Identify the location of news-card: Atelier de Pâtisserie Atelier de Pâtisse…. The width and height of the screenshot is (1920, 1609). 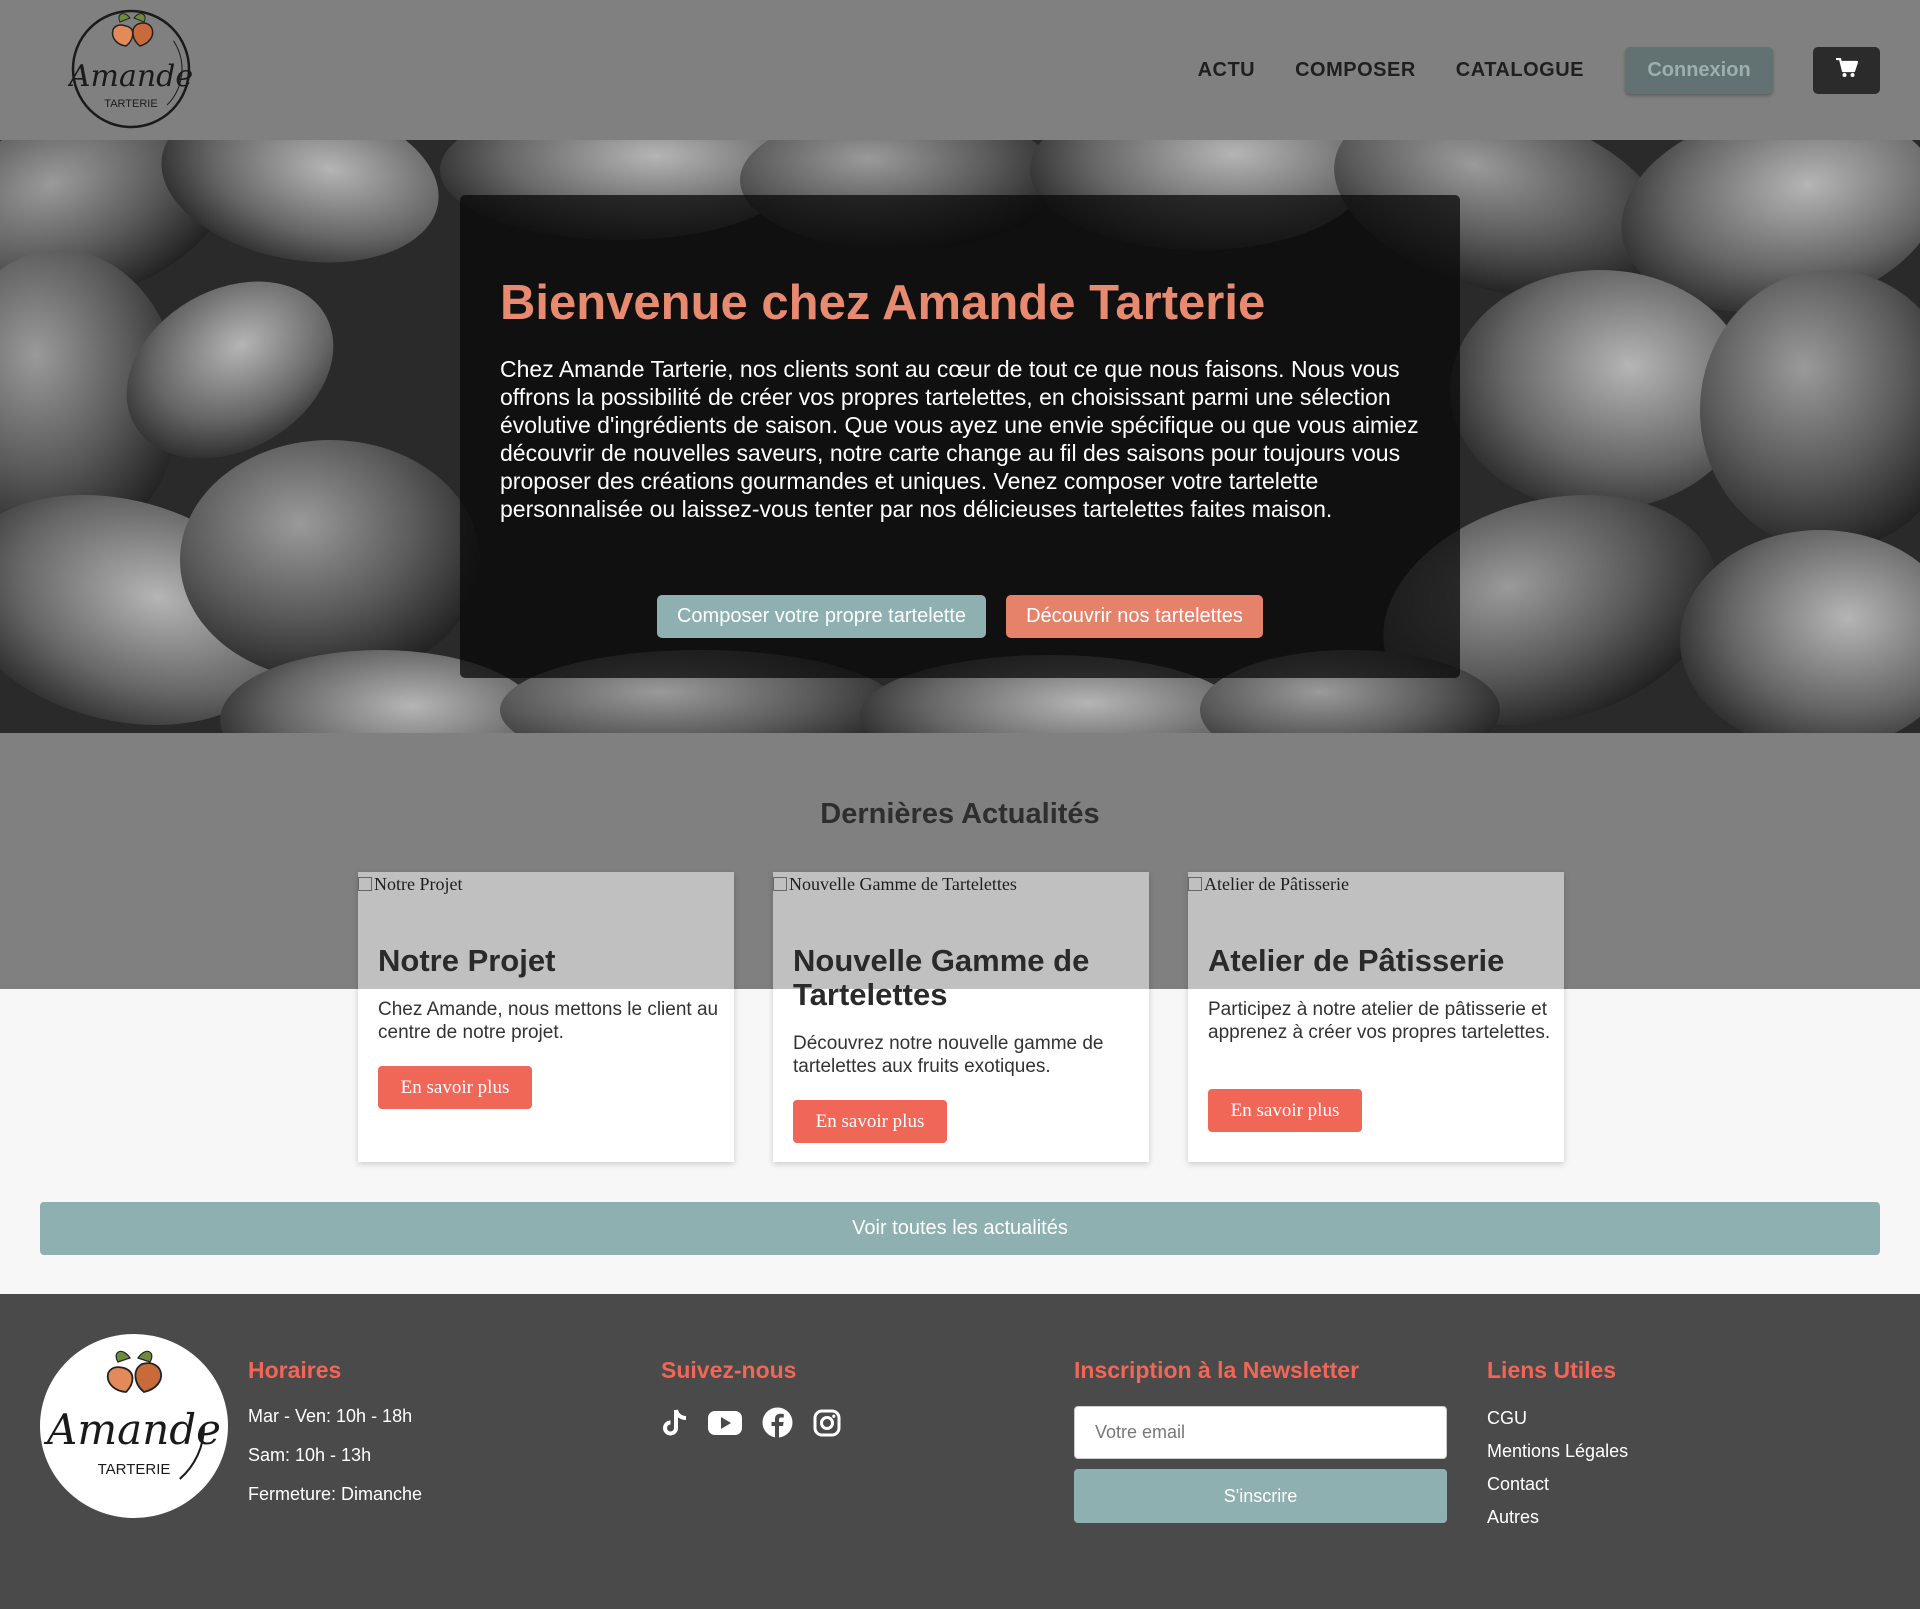
(1376, 1017).